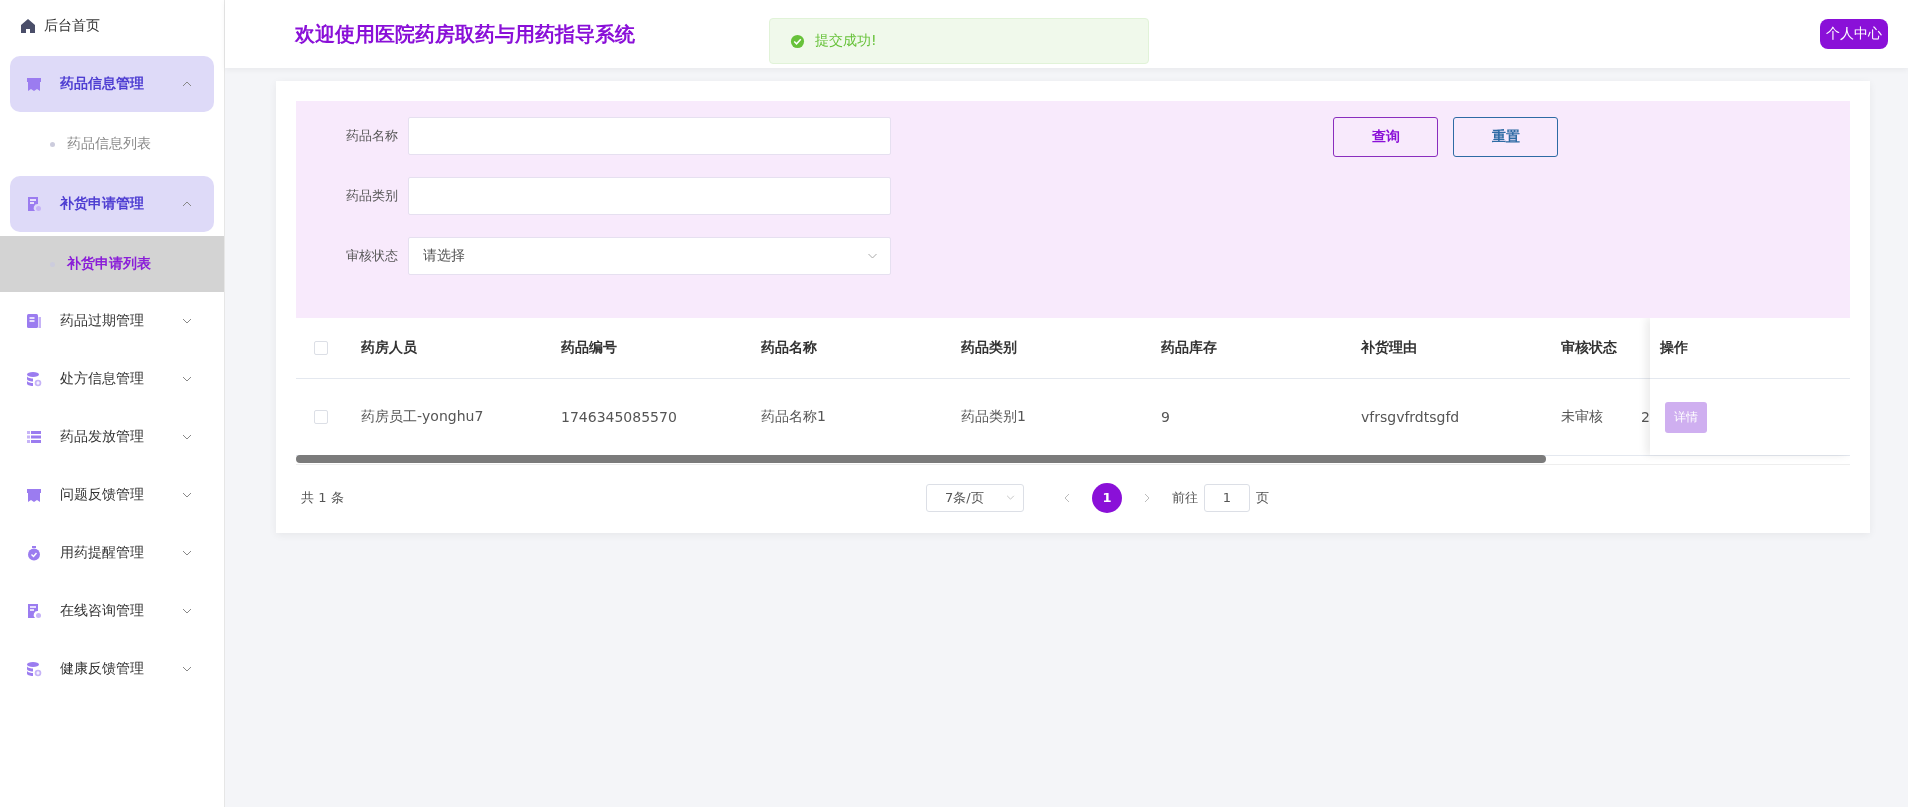 The width and height of the screenshot is (1908, 807). I want to click on column-header: 补货理由, so click(1389, 347).